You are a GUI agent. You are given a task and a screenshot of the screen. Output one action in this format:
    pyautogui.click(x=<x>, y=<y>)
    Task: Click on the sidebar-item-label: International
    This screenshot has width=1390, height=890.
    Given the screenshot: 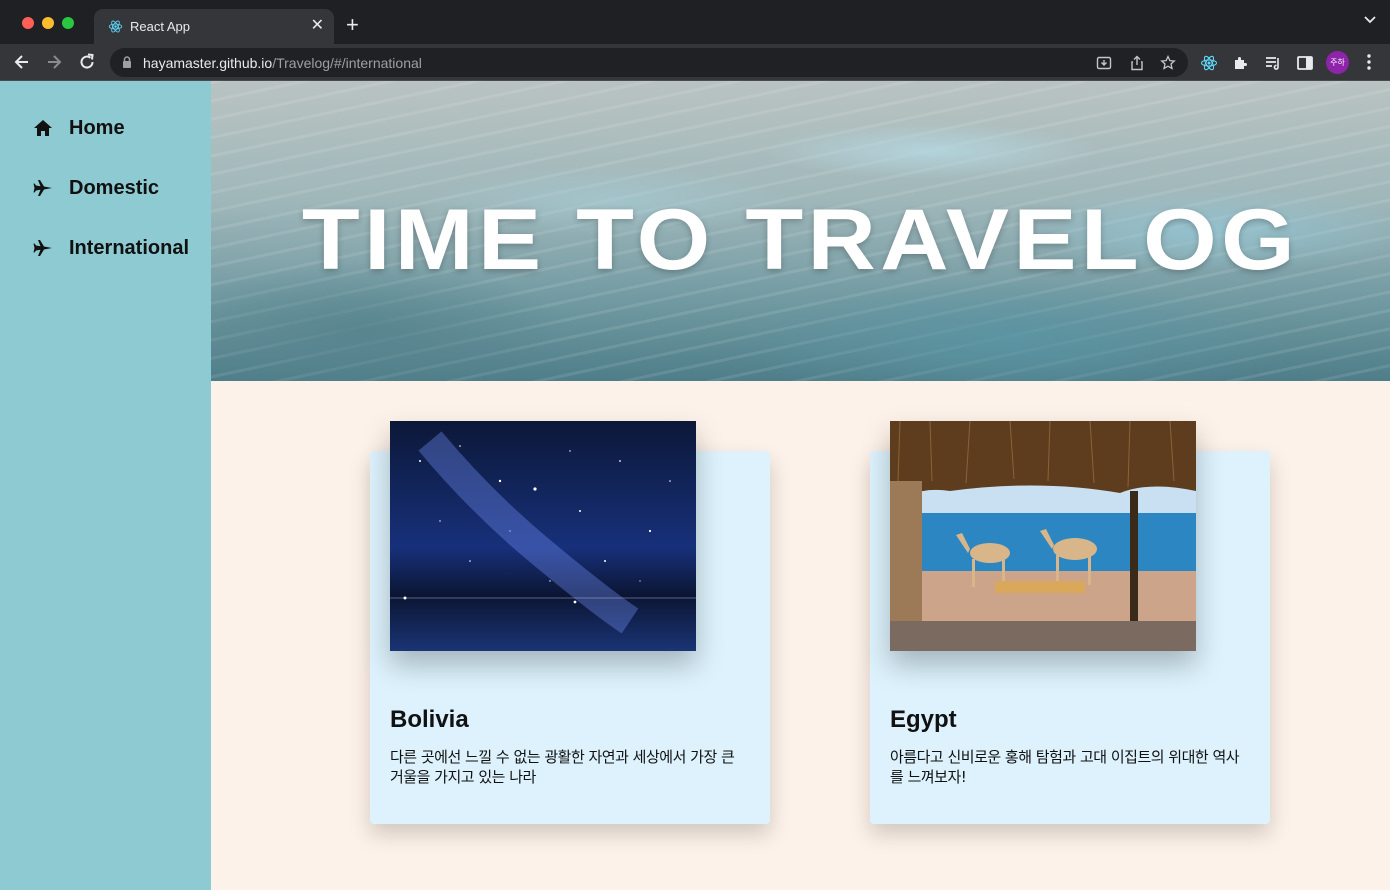 What is the action you would take?
    pyautogui.click(x=129, y=247)
    